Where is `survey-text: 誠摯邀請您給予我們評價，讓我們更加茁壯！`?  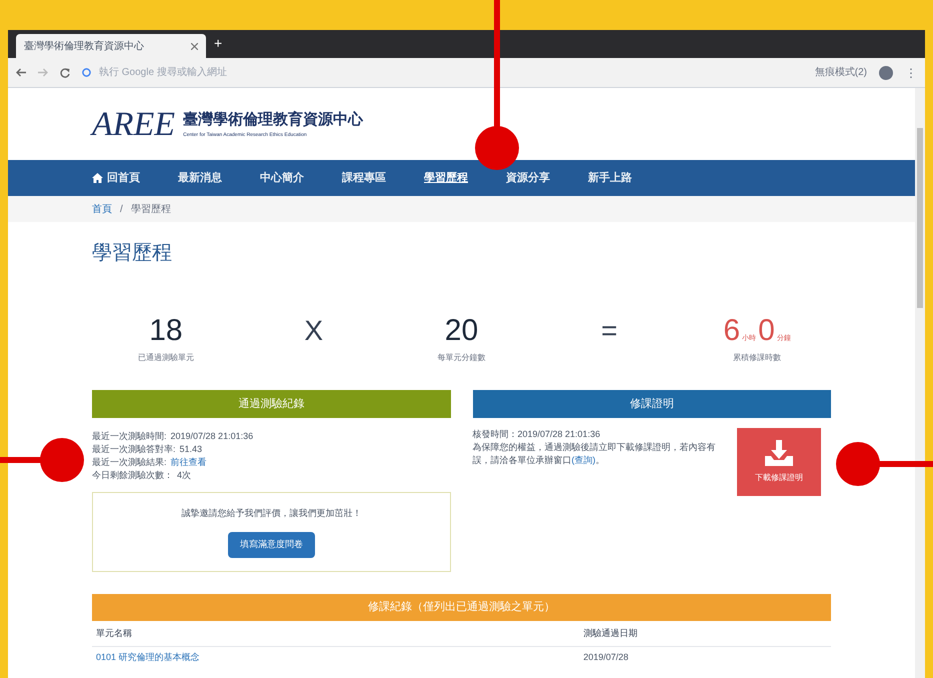
survey-text: 誠摯邀請您給予我們評價，讓我們更加茁壯！ is located at coordinates (271, 513).